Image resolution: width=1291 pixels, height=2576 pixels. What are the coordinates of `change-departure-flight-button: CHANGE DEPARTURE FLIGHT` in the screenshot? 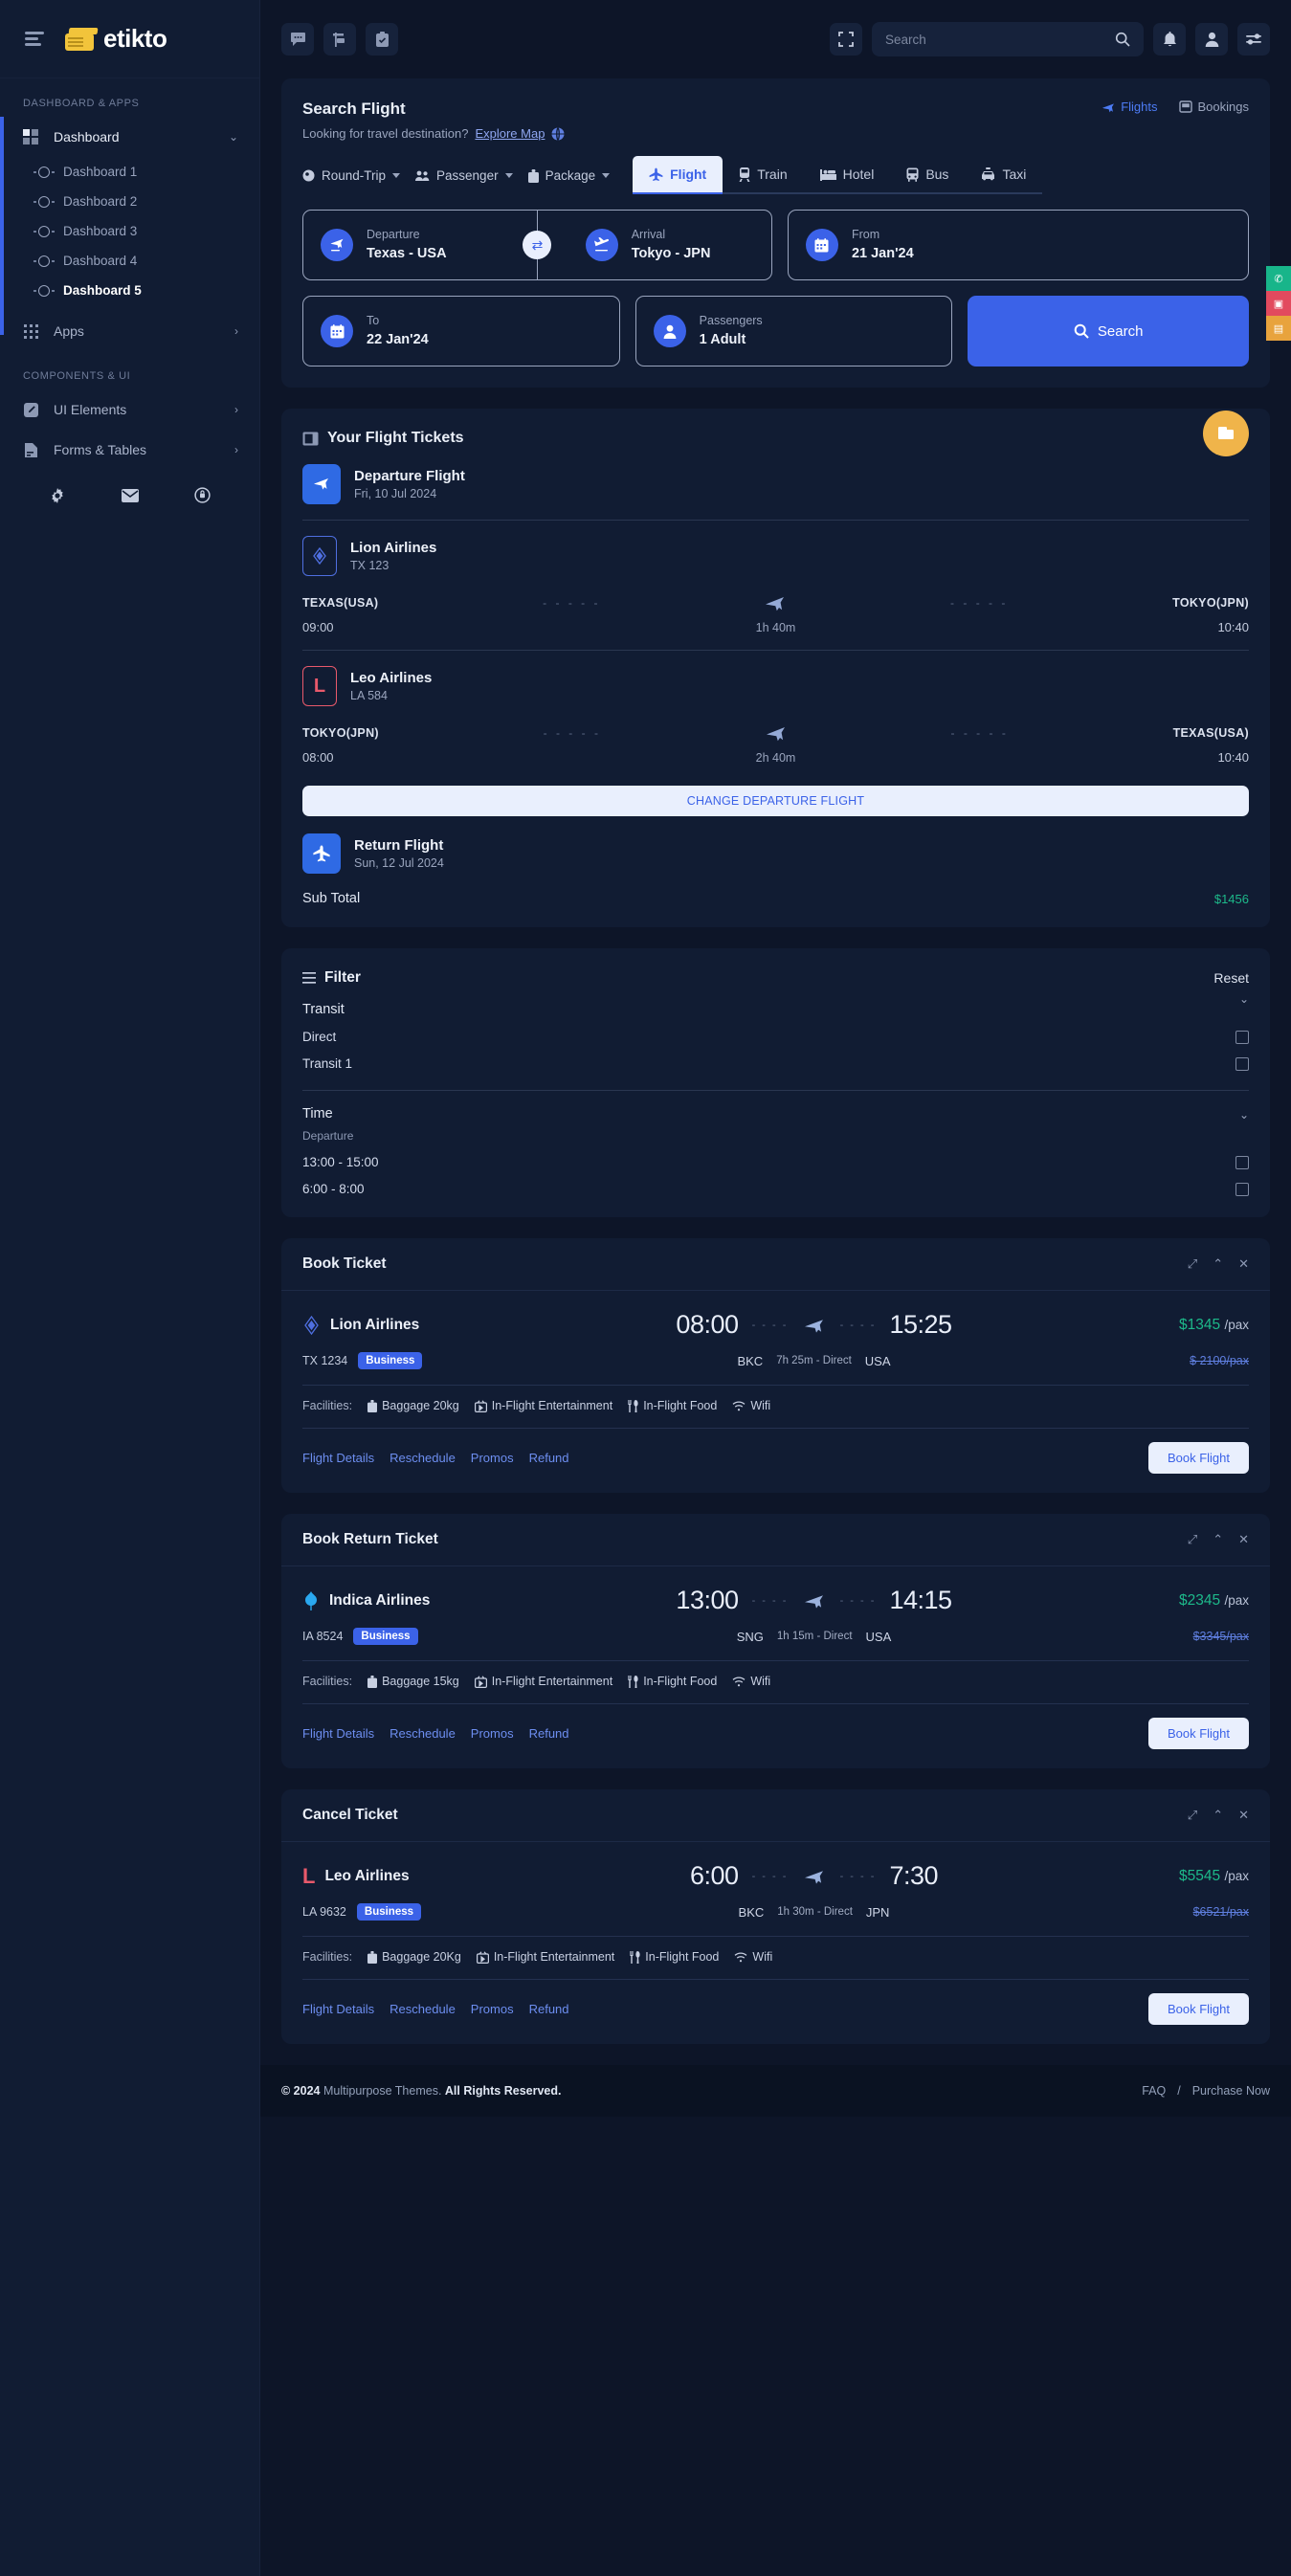 It's located at (775, 801).